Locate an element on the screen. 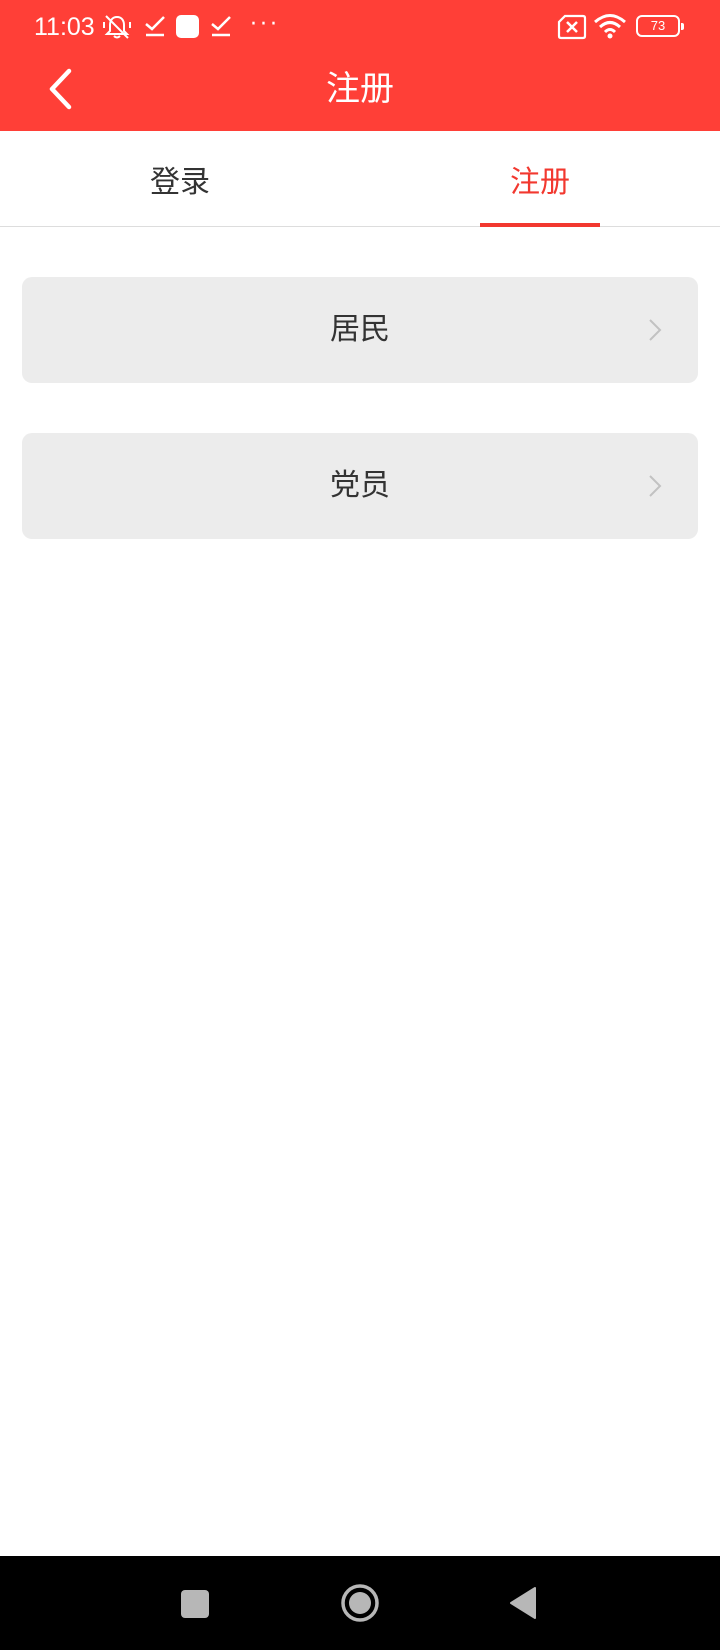 The image size is (720, 1650). back-triangle-icon is located at coordinates (523, 1603).